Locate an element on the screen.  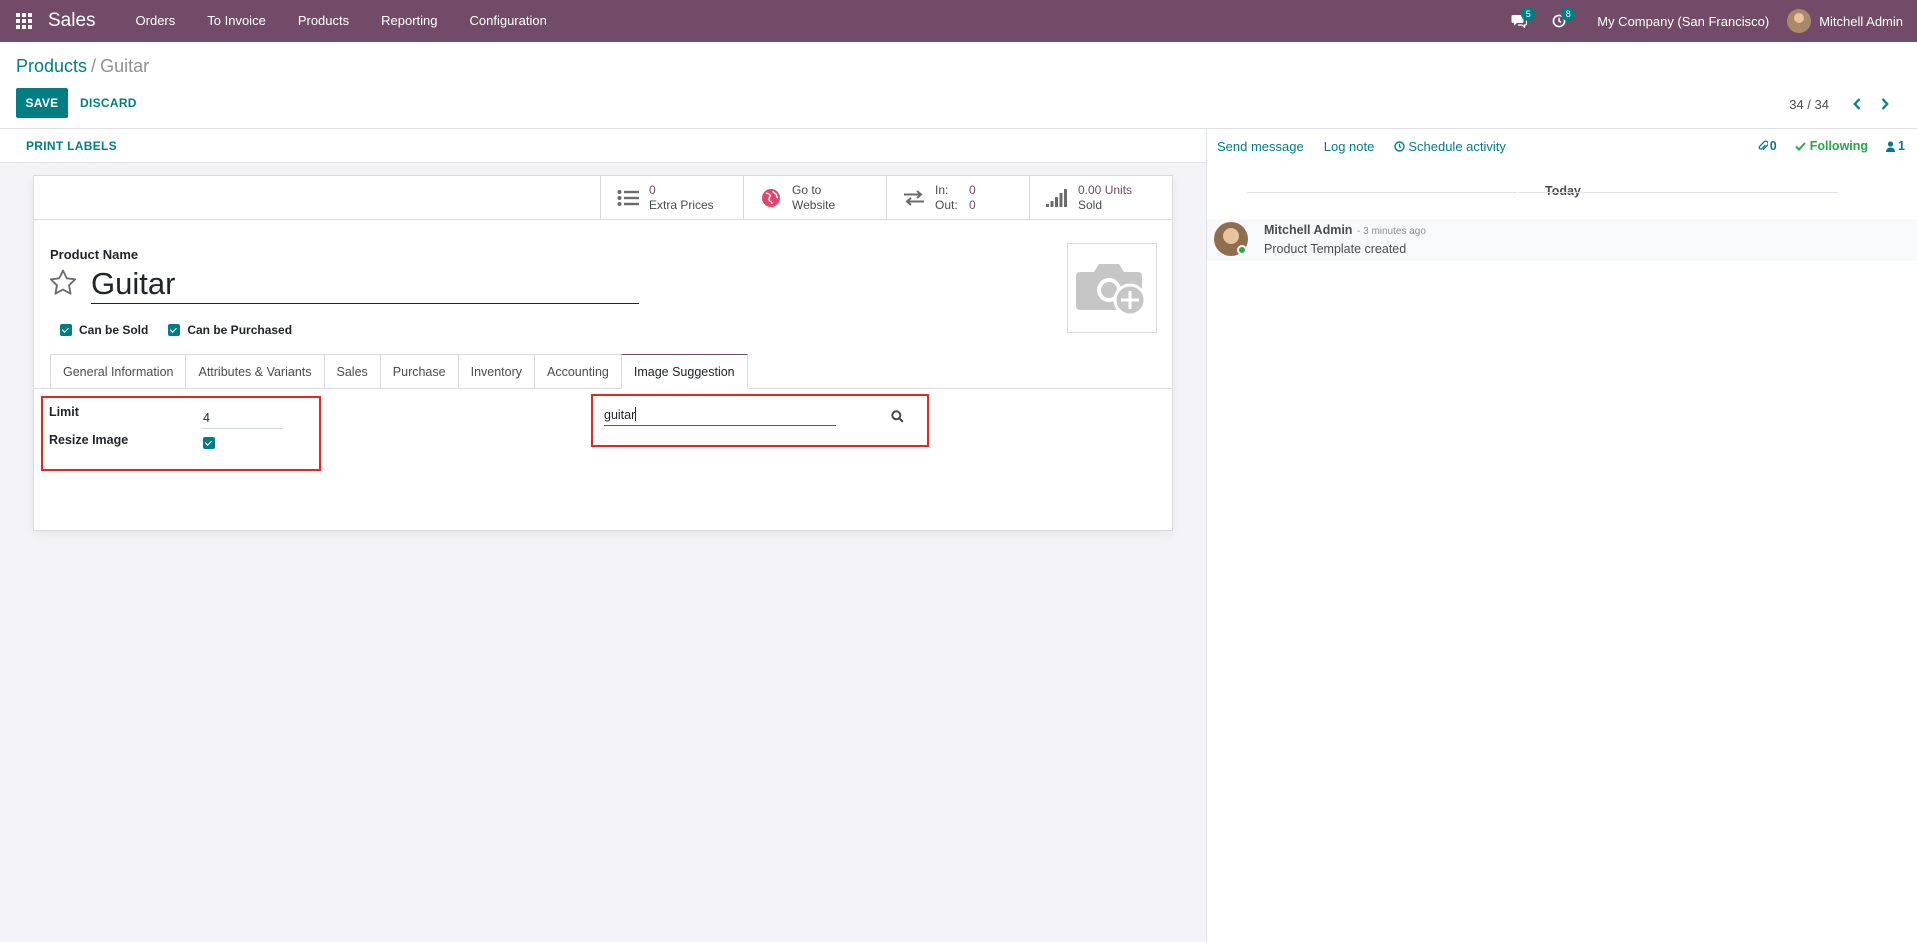
image-search-input: guitar is located at coordinates (720, 416).